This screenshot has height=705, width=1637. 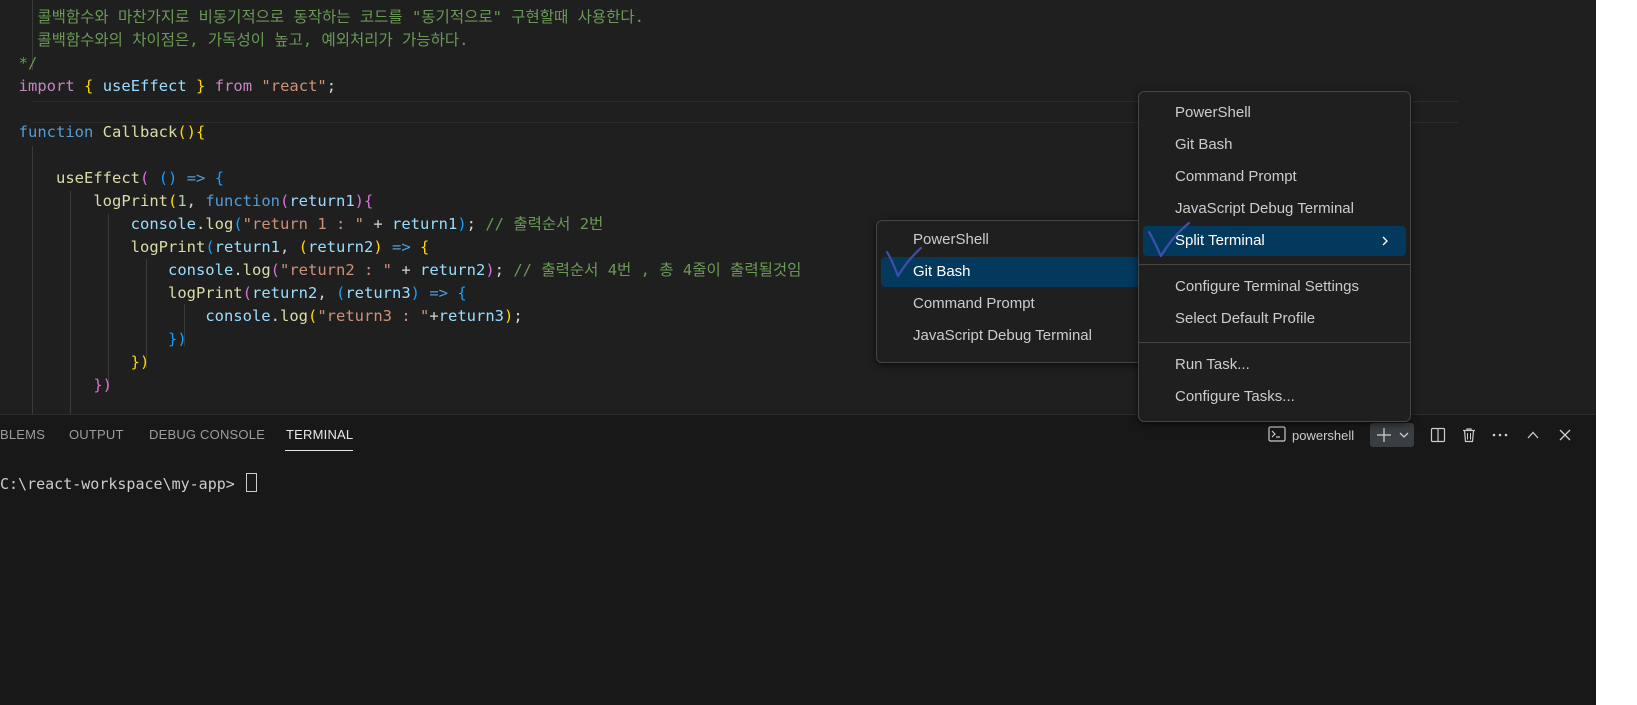 What do you see at coordinates (1024, 272) in the screenshot?
I see `submenu-item-git-bash: Git Bash` at bounding box center [1024, 272].